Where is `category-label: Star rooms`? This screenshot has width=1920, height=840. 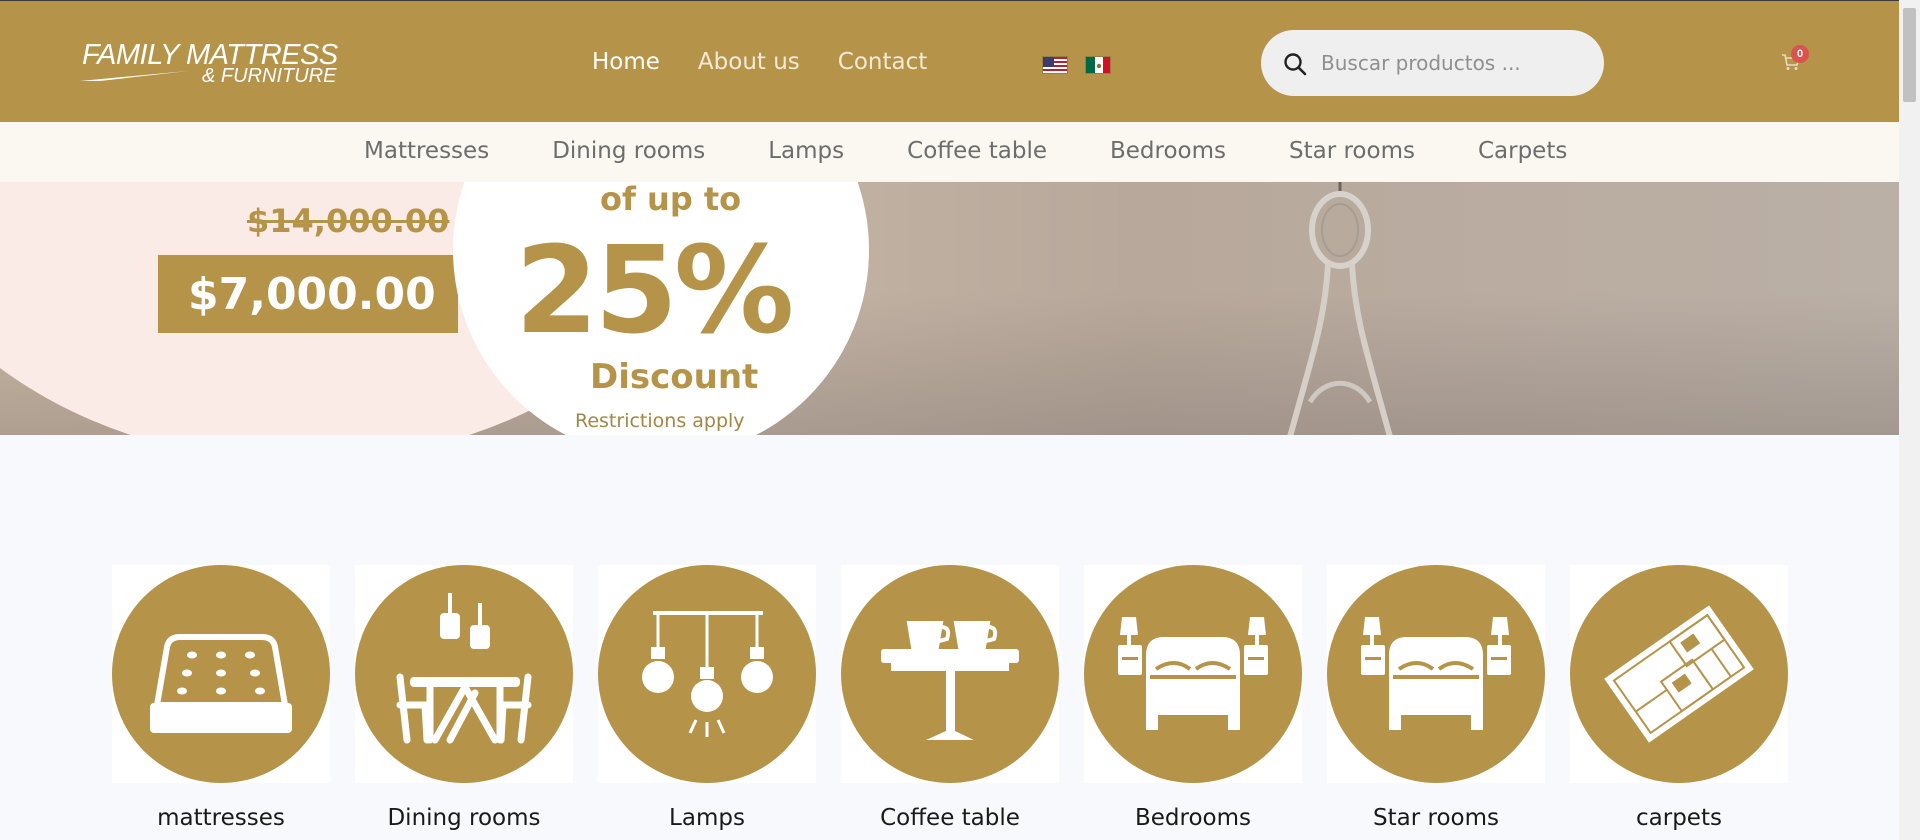 category-label: Star rooms is located at coordinates (1436, 818).